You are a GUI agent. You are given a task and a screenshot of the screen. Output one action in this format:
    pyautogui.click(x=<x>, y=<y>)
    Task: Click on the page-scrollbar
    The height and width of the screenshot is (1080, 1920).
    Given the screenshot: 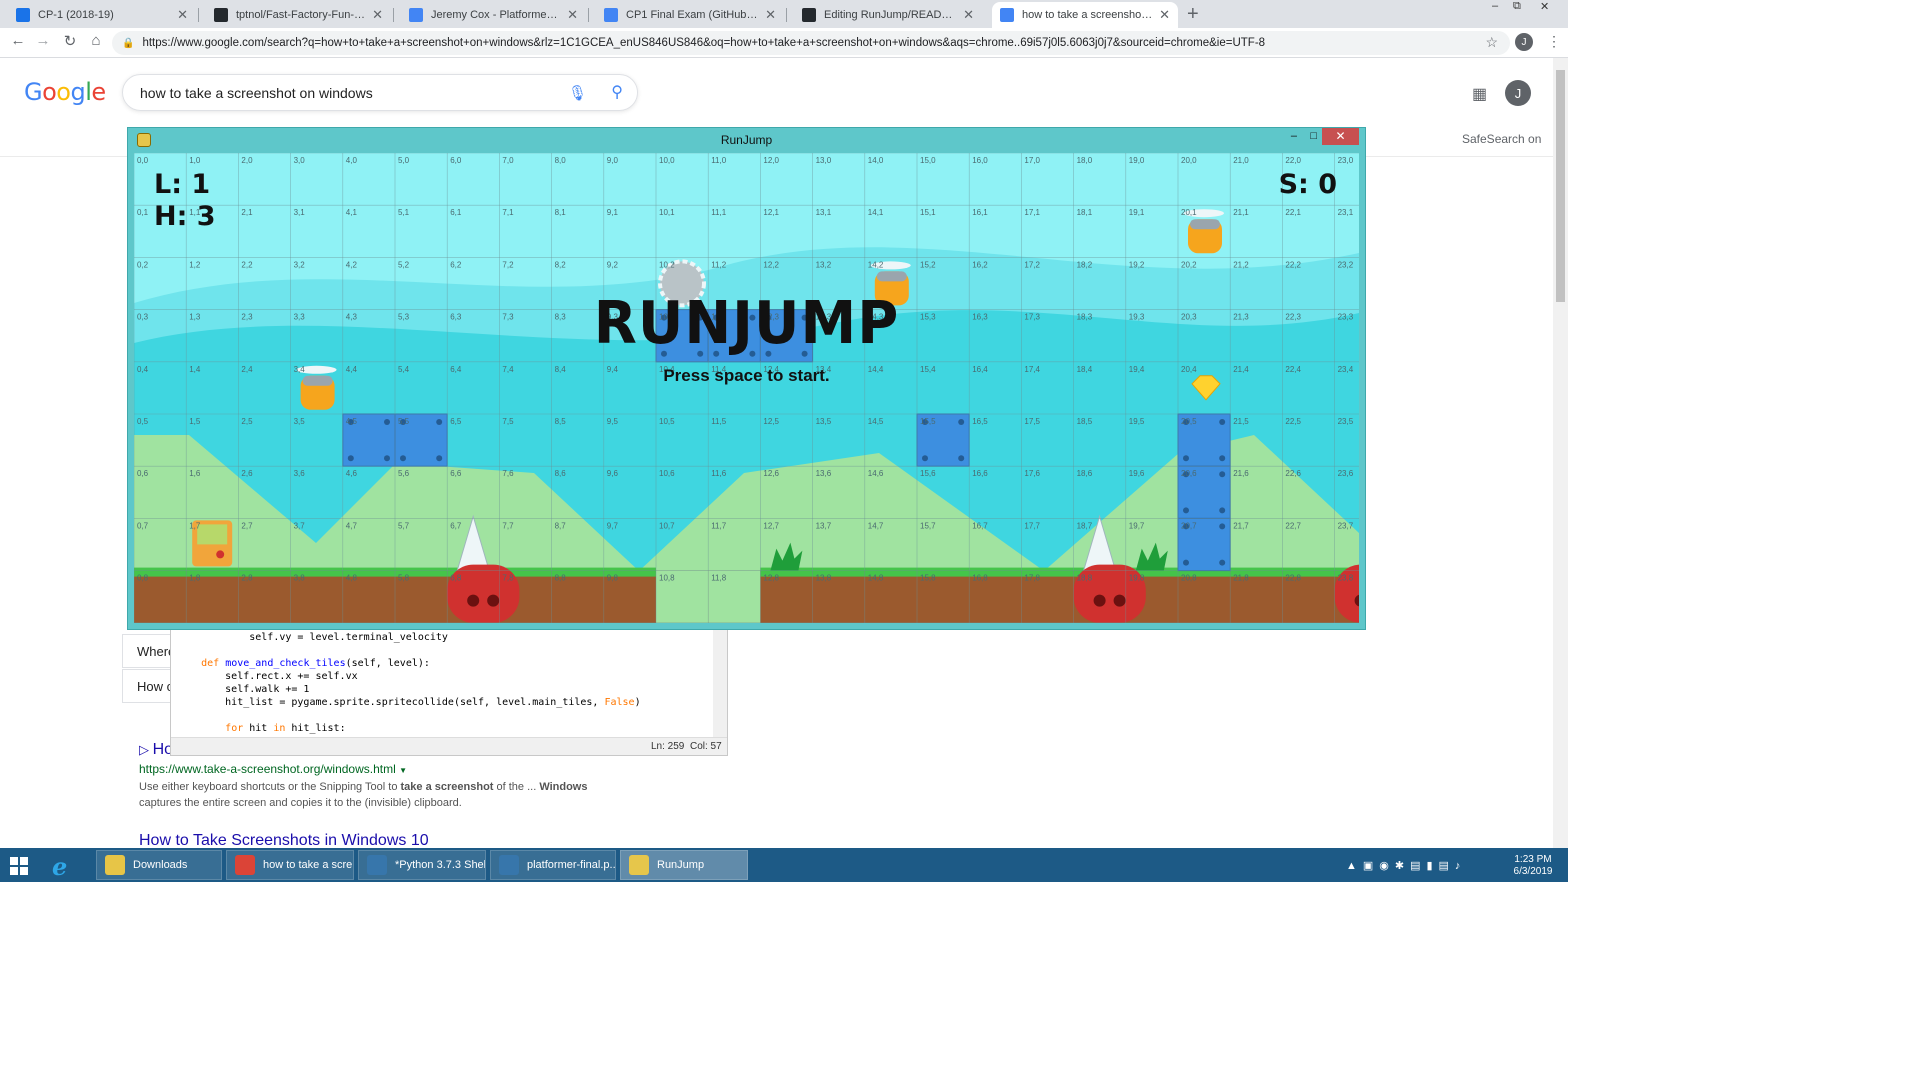 What is the action you would take?
    pyautogui.click(x=1560, y=453)
    